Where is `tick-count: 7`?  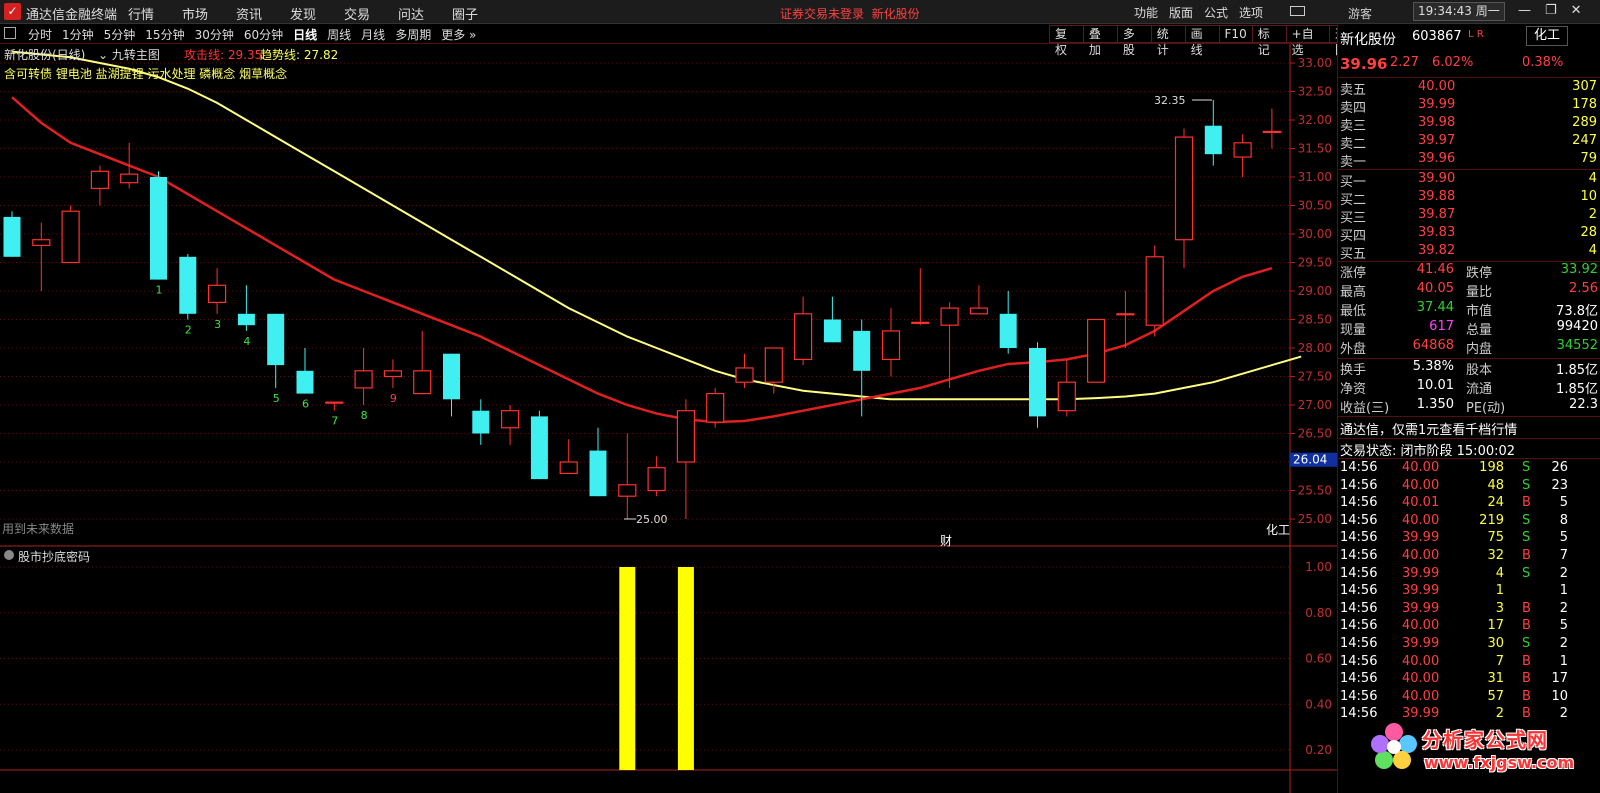
tick-count: 7 is located at coordinates (1563, 555).